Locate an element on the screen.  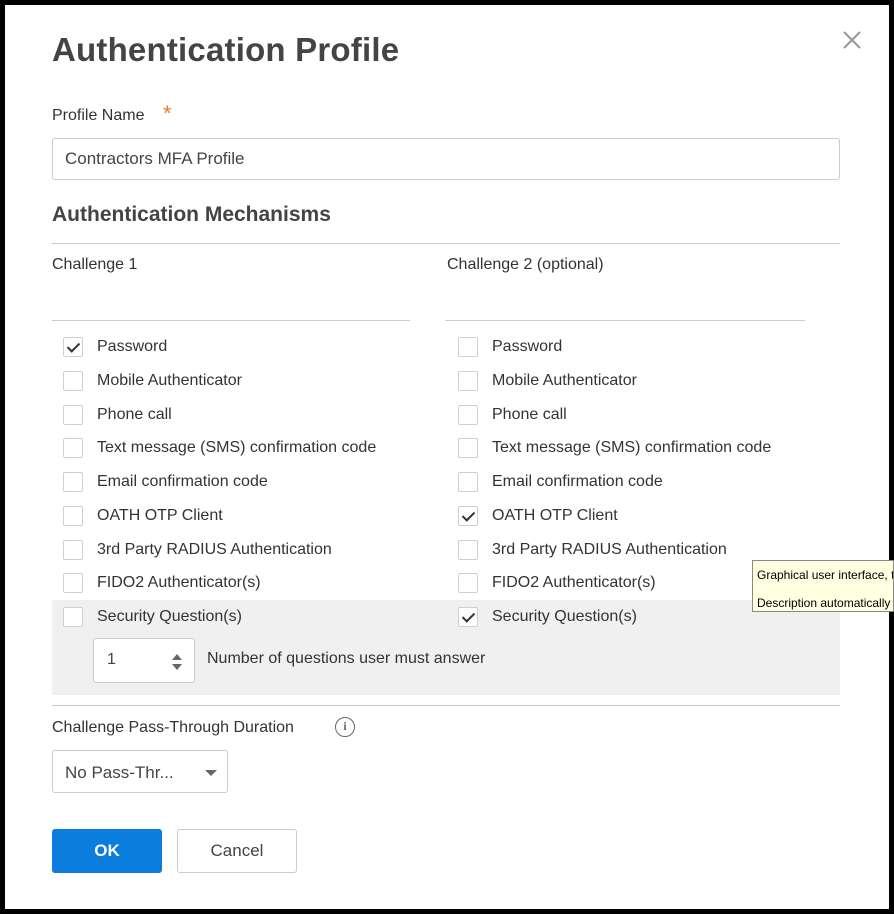
challenge2-option: Security Question(s) is located at coordinates (547, 617).